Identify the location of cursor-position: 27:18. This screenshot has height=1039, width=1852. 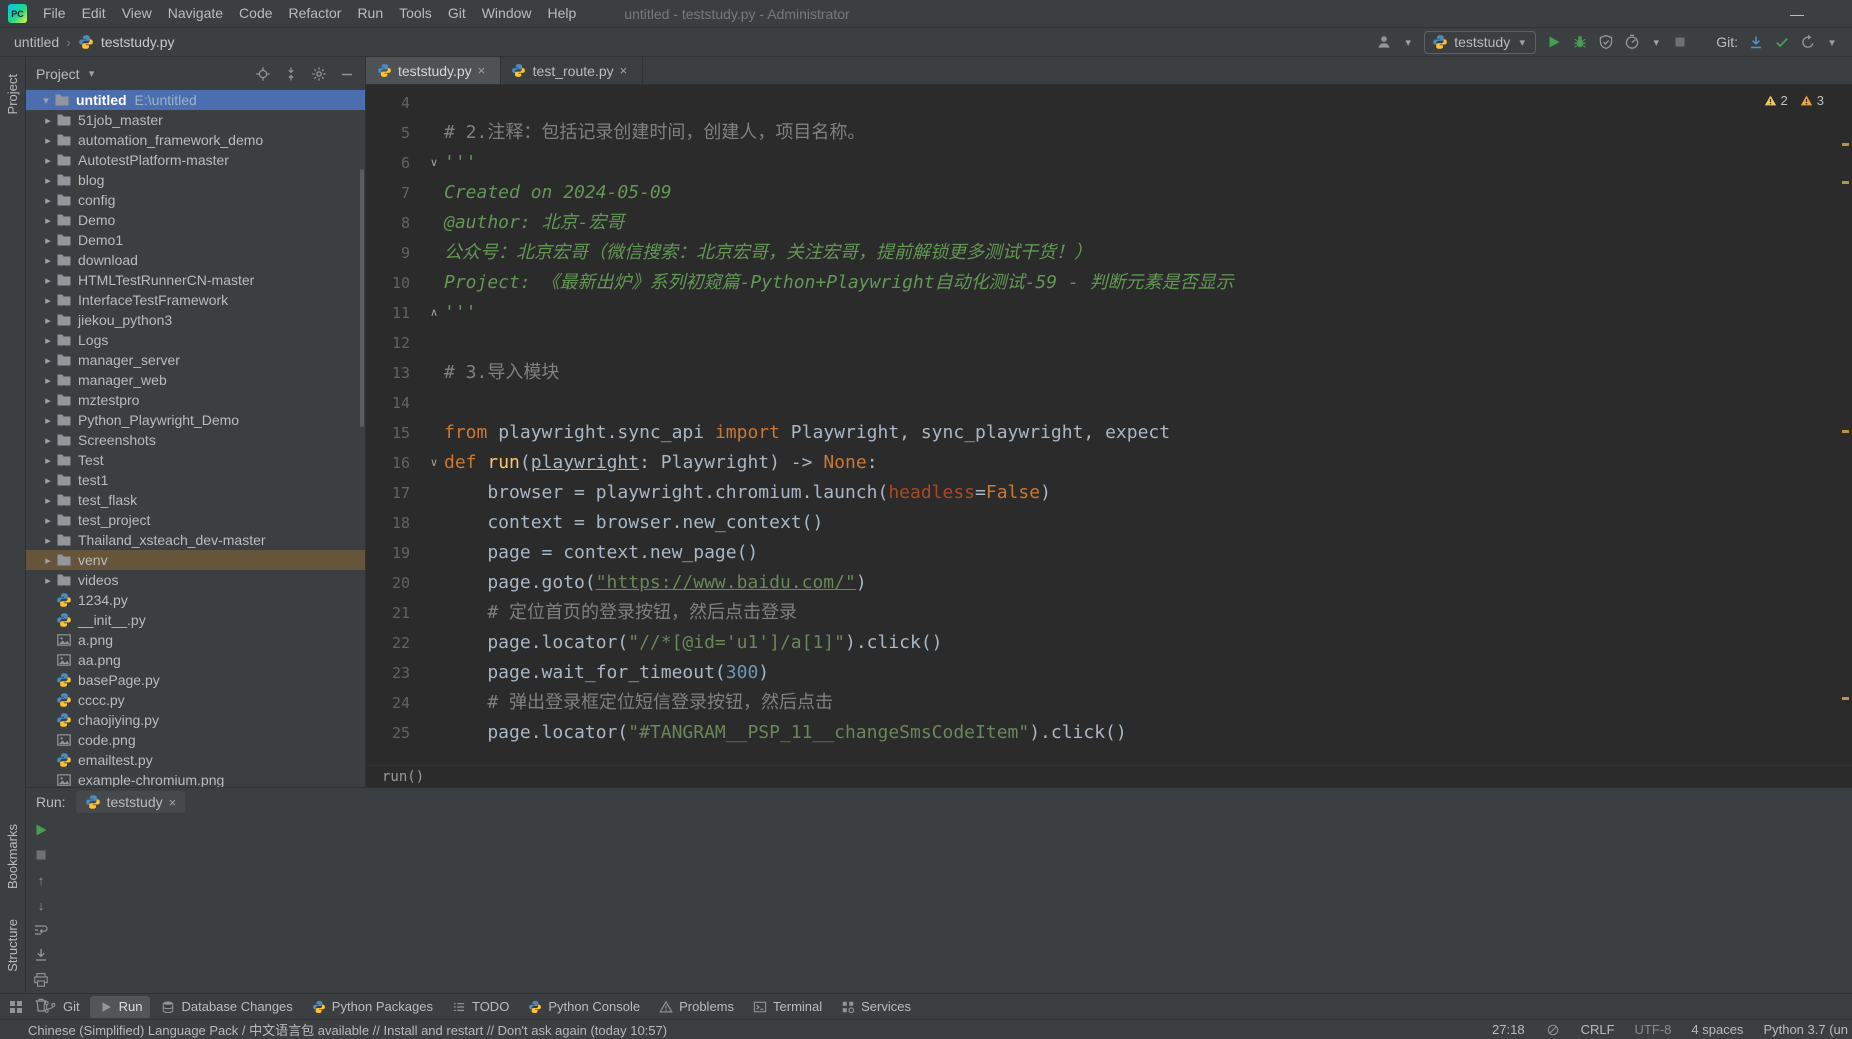
(1508, 1029).